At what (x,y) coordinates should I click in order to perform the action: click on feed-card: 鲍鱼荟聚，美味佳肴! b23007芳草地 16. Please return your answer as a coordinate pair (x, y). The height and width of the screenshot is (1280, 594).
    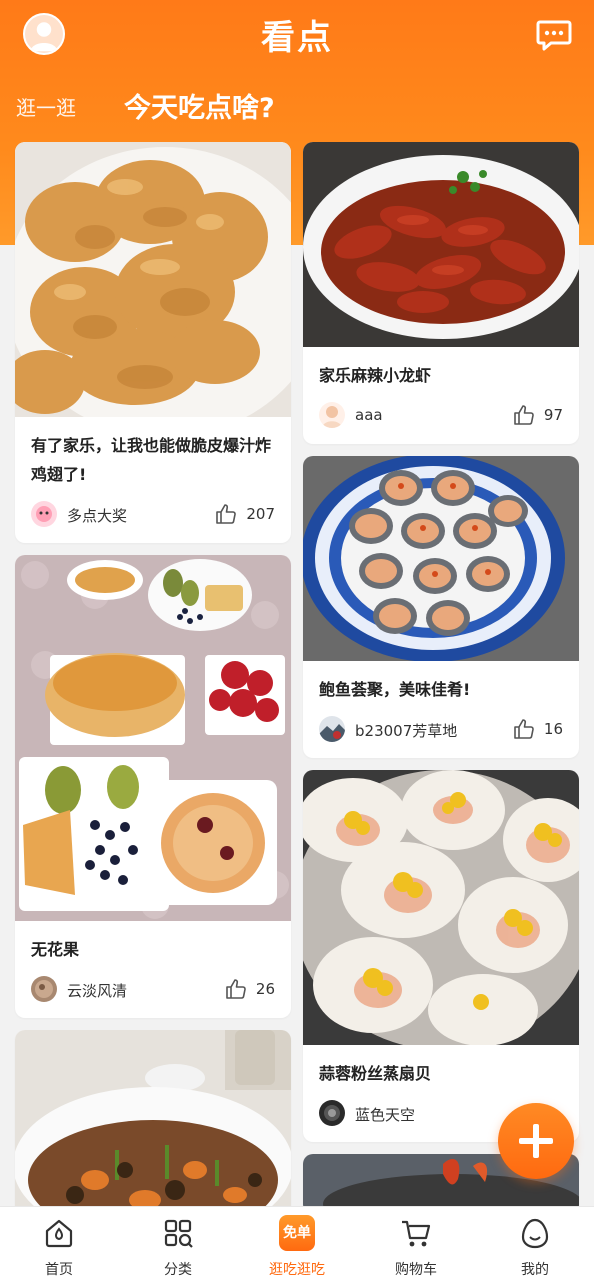
    Looking at the image, I should click on (441, 607).